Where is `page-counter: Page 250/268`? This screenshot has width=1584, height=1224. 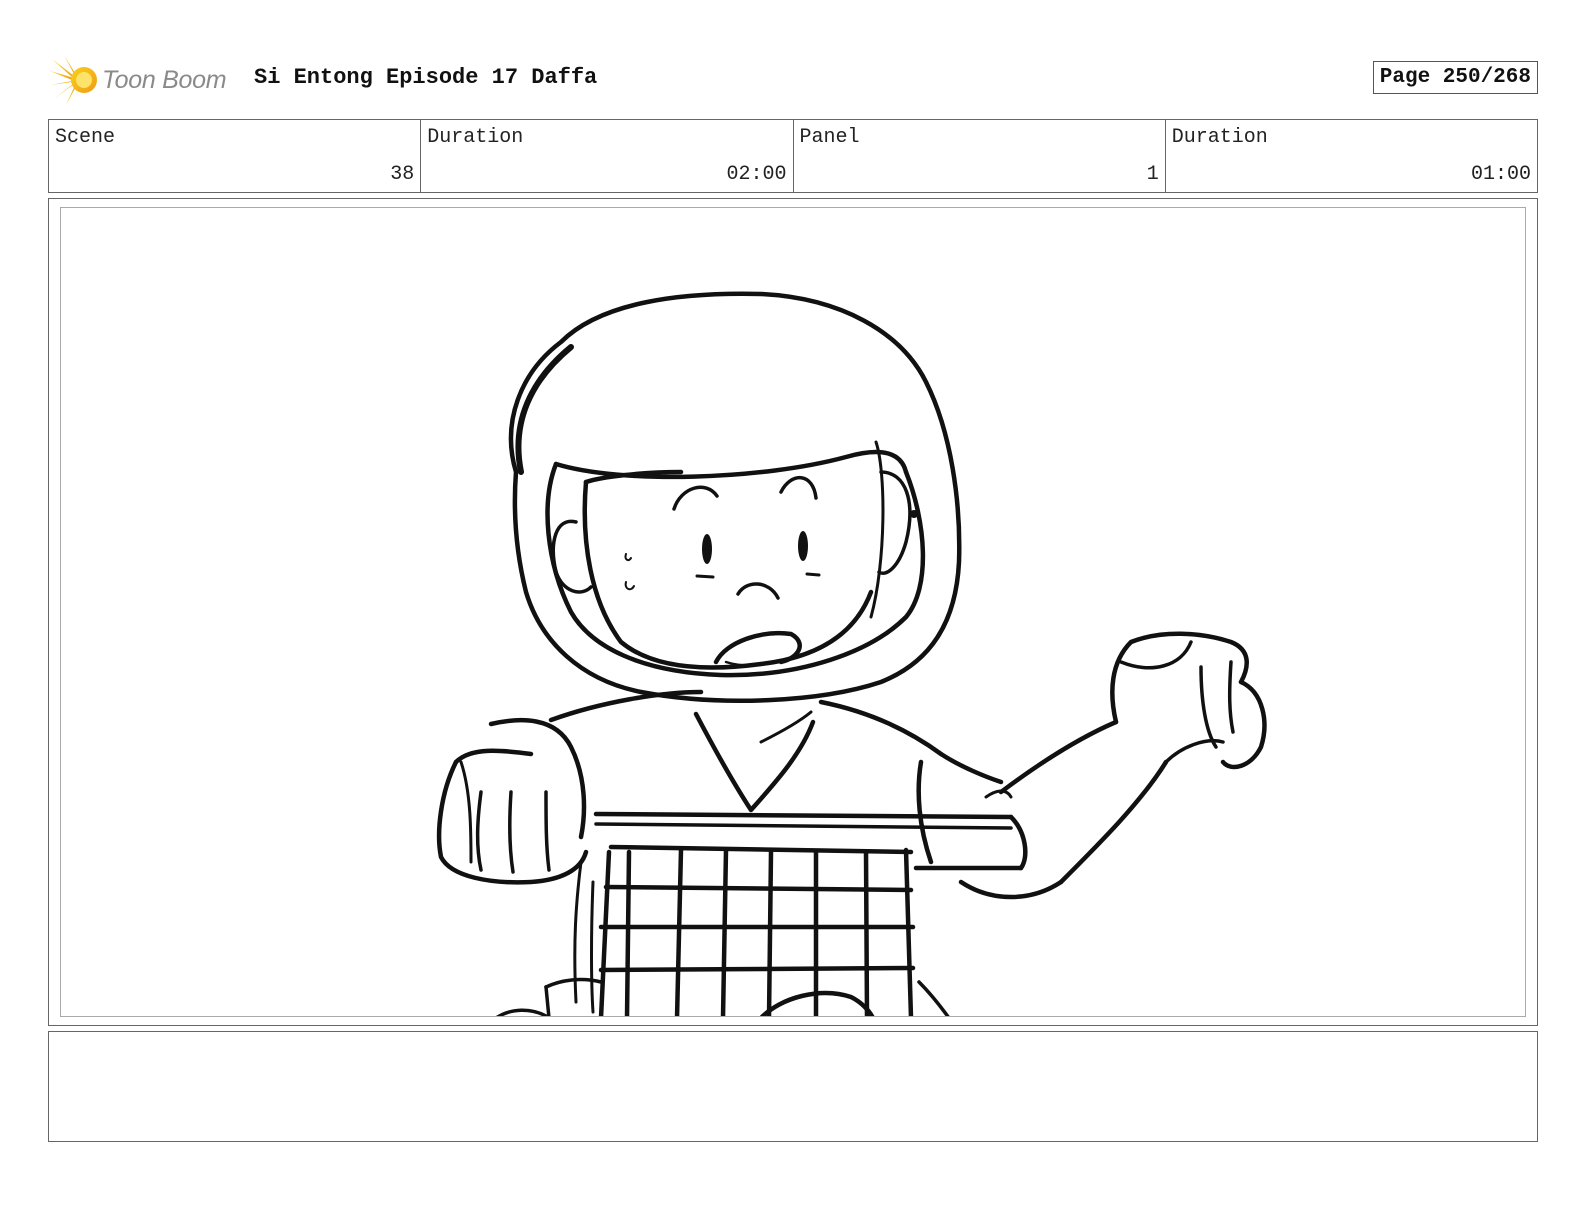 page-counter: Page 250/268 is located at coordinates (1455, 77).